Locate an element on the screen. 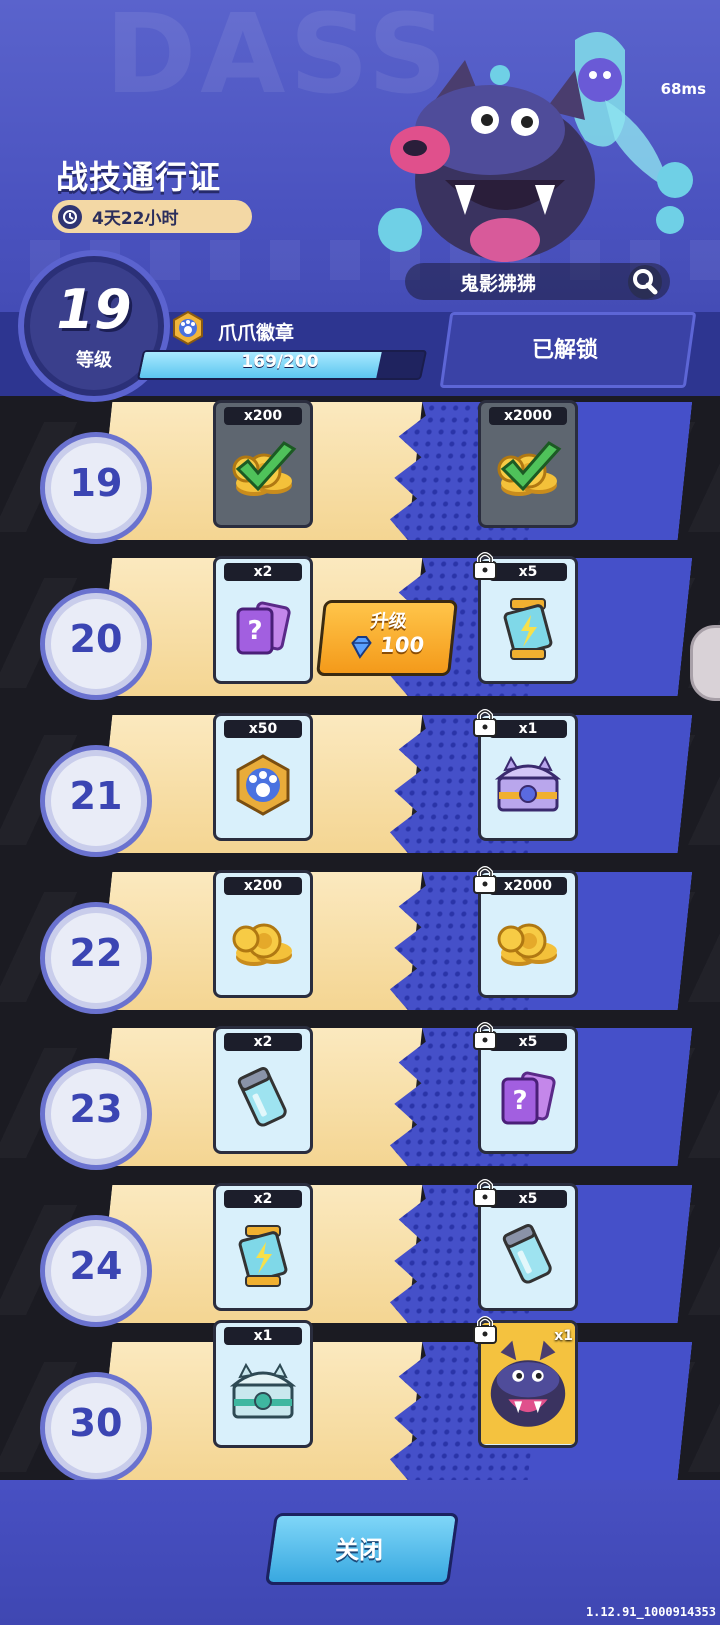  free-reward-card: x50 is located at coordinates (263, 777).